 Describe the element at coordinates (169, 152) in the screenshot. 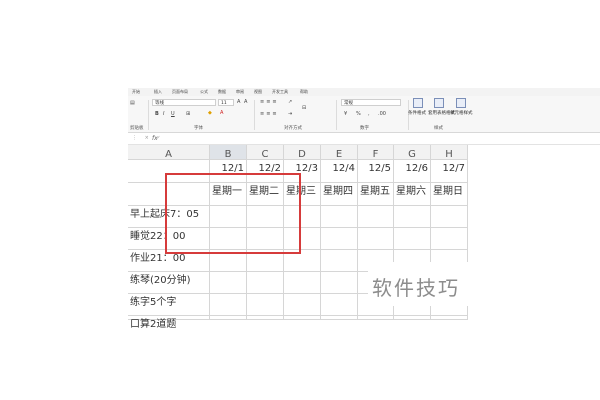

I see `column-header-a: A` at that location.